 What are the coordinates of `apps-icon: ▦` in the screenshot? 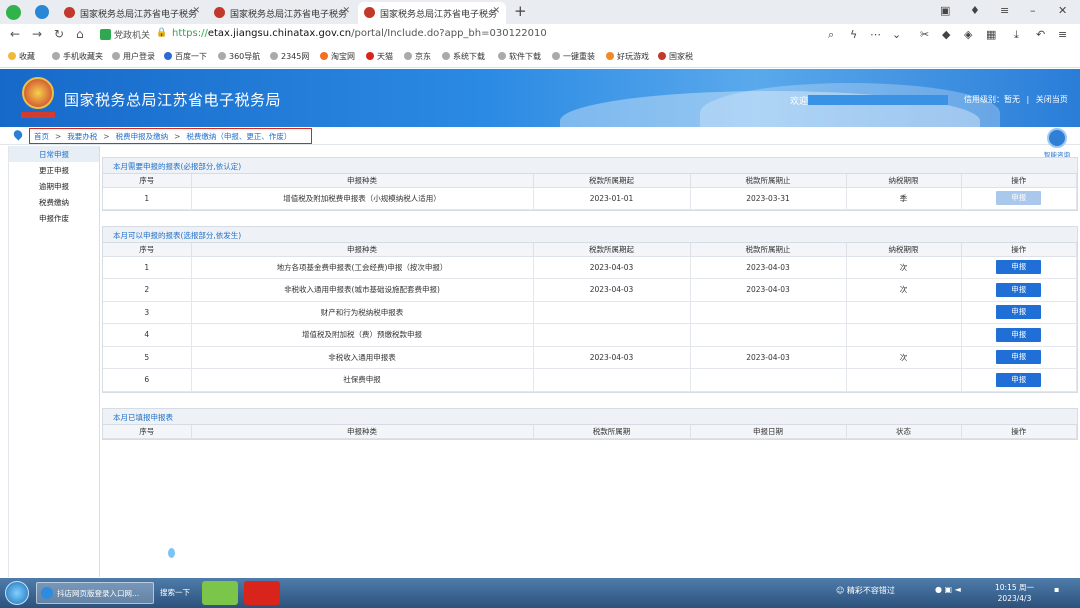 It's located at (991, 34).